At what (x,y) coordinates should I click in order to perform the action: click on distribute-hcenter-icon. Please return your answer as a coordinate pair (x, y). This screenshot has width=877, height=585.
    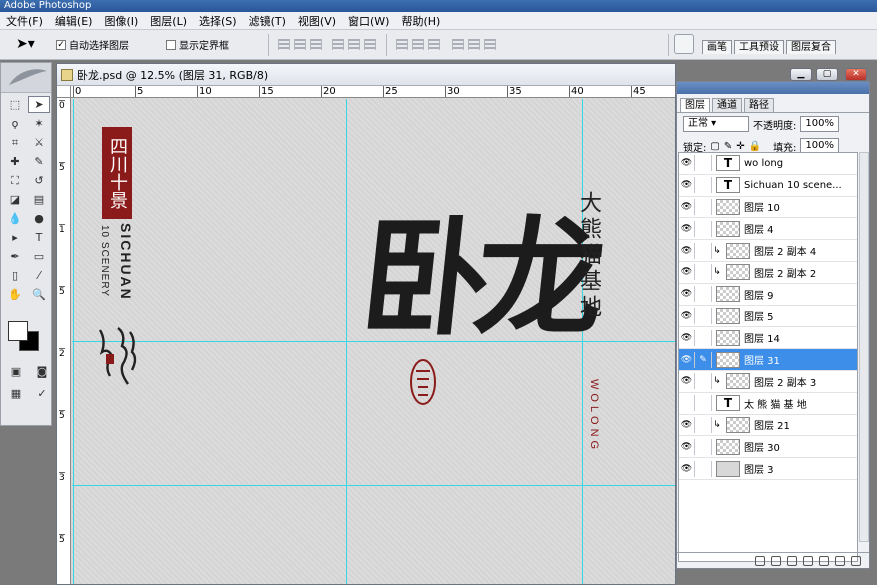
    Looking at the image, I should click on (474, 44).